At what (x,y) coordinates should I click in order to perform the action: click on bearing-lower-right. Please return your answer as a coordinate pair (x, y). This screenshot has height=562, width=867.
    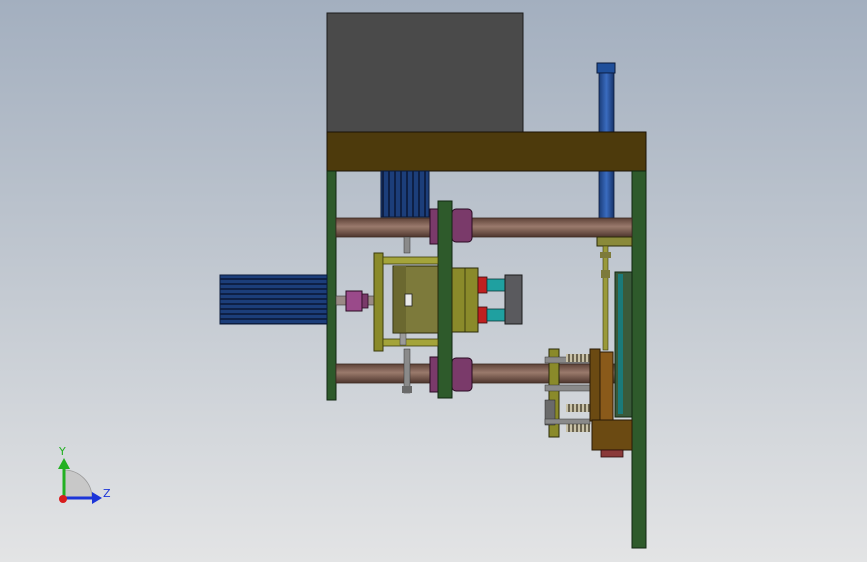
    Looking at the image, I should click on (462, 374).